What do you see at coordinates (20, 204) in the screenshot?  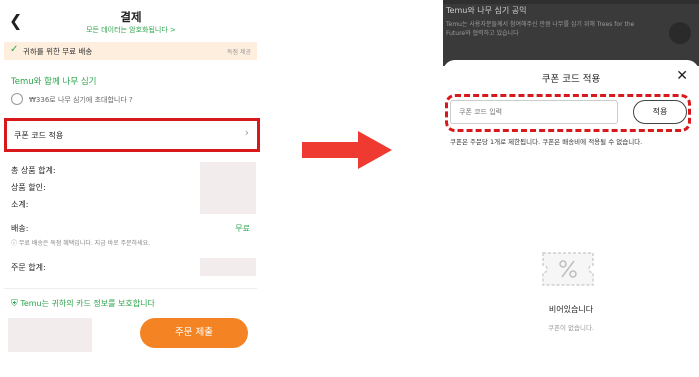 I see `subtotal-label: 소계:` at bounding box center [20, 204].